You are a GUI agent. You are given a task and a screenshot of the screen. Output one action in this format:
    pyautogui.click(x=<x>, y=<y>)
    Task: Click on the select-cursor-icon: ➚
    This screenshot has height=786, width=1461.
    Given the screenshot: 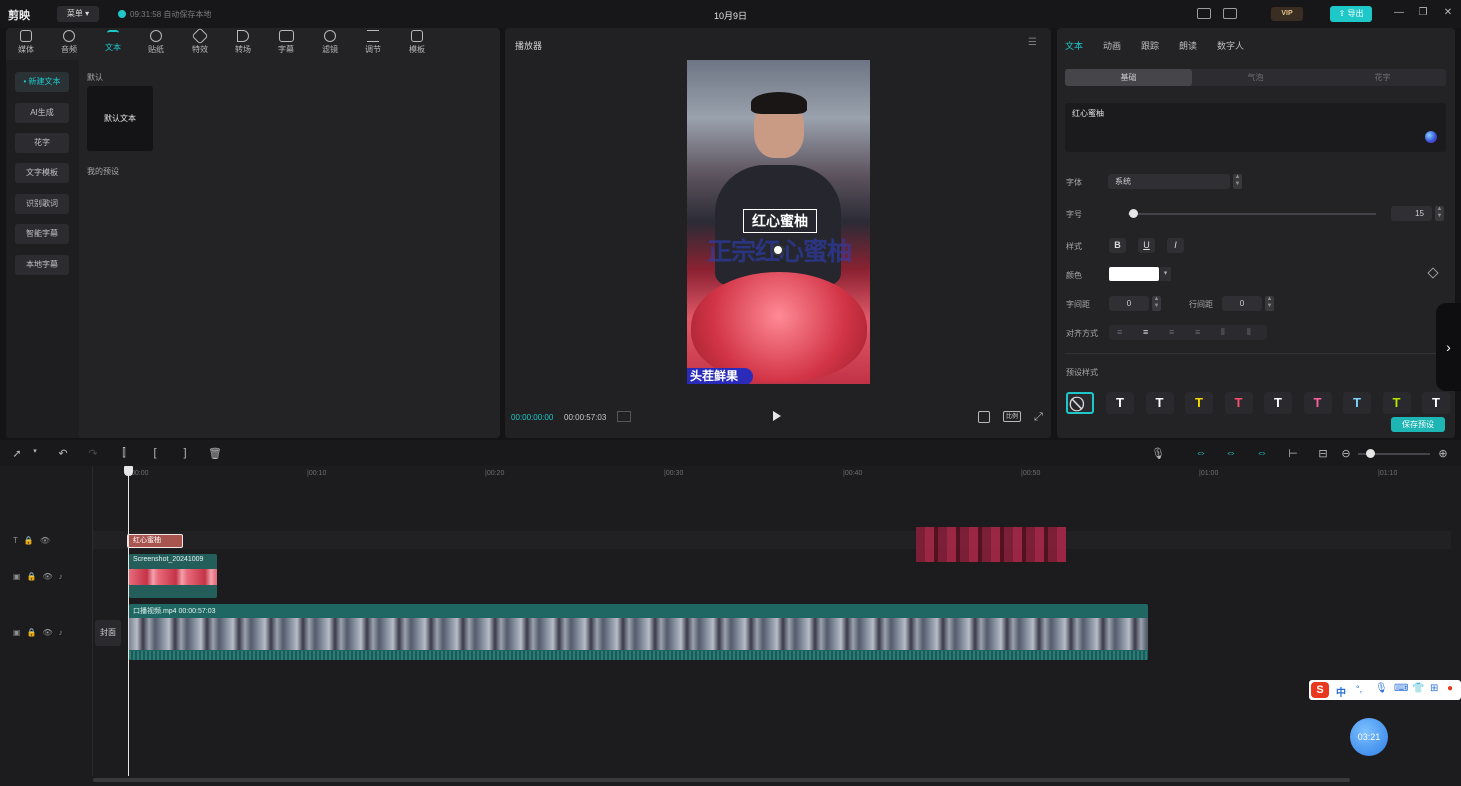 What is the action you would take?
    pyautogui.click(x=17, y=453)
    